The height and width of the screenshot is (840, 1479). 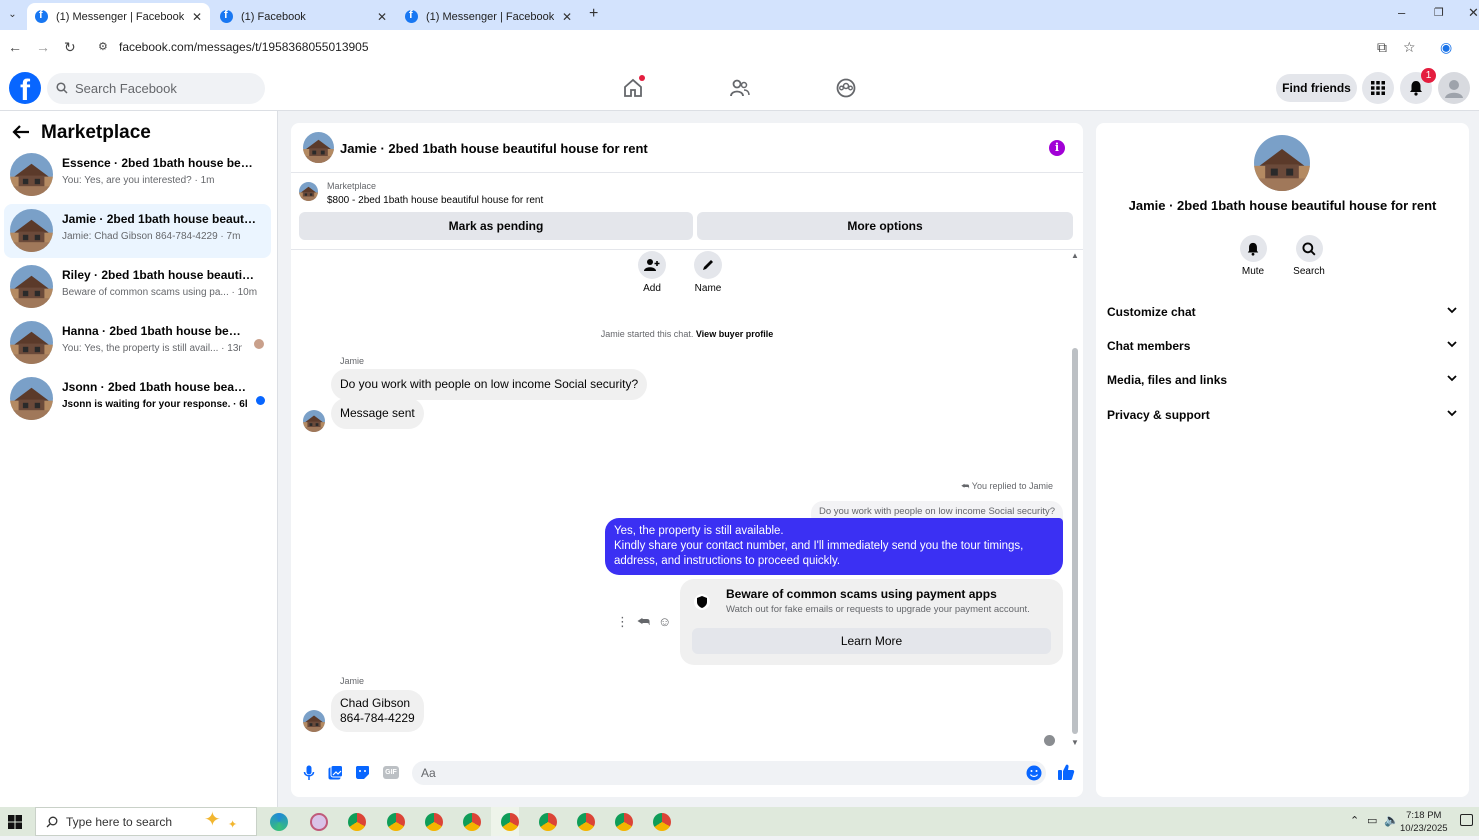 What do you see at coordinates (1391, 820) in the screenshot?
I see `volume-icon: 🔈` at bounding box center [1391, 820].